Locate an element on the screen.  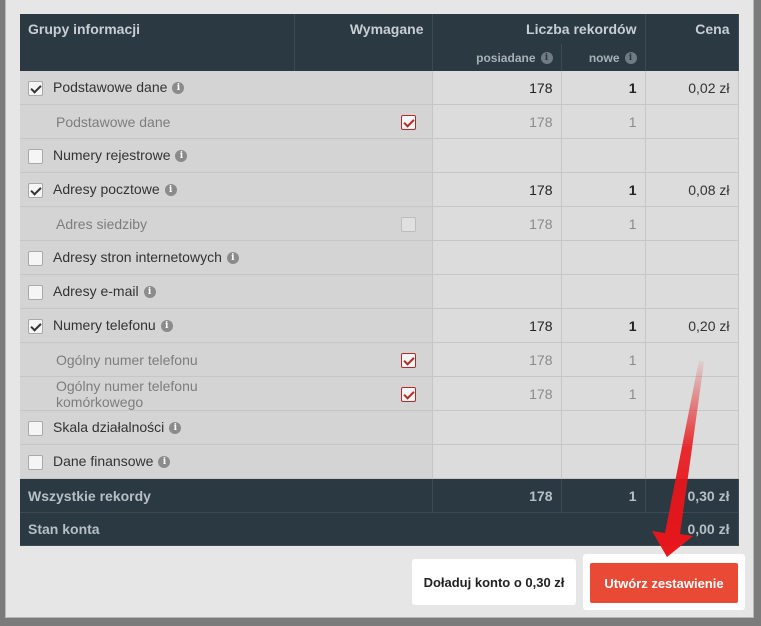
group-row: Adresy pocztowe i 178 1 0,08 zł is located at coordinates (379, 189).